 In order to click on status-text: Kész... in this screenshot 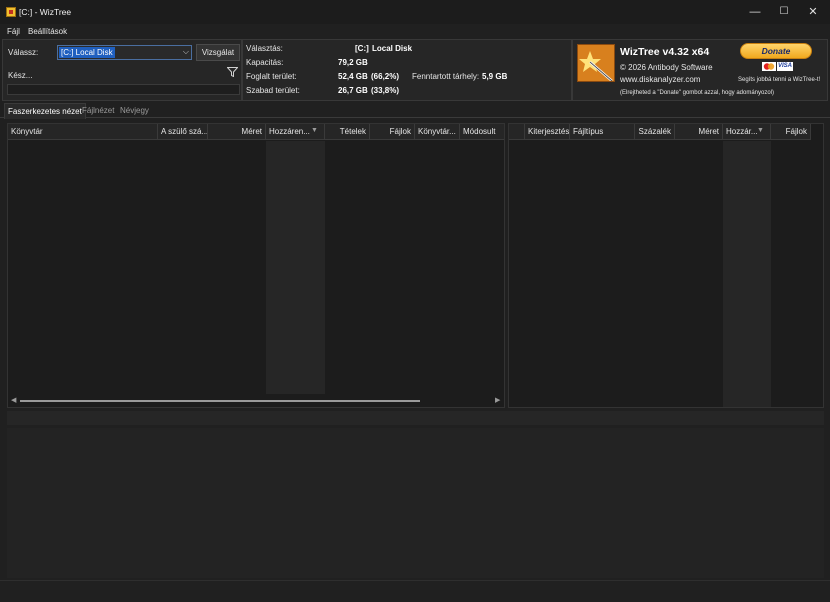, I will do `click(20, 75)`.